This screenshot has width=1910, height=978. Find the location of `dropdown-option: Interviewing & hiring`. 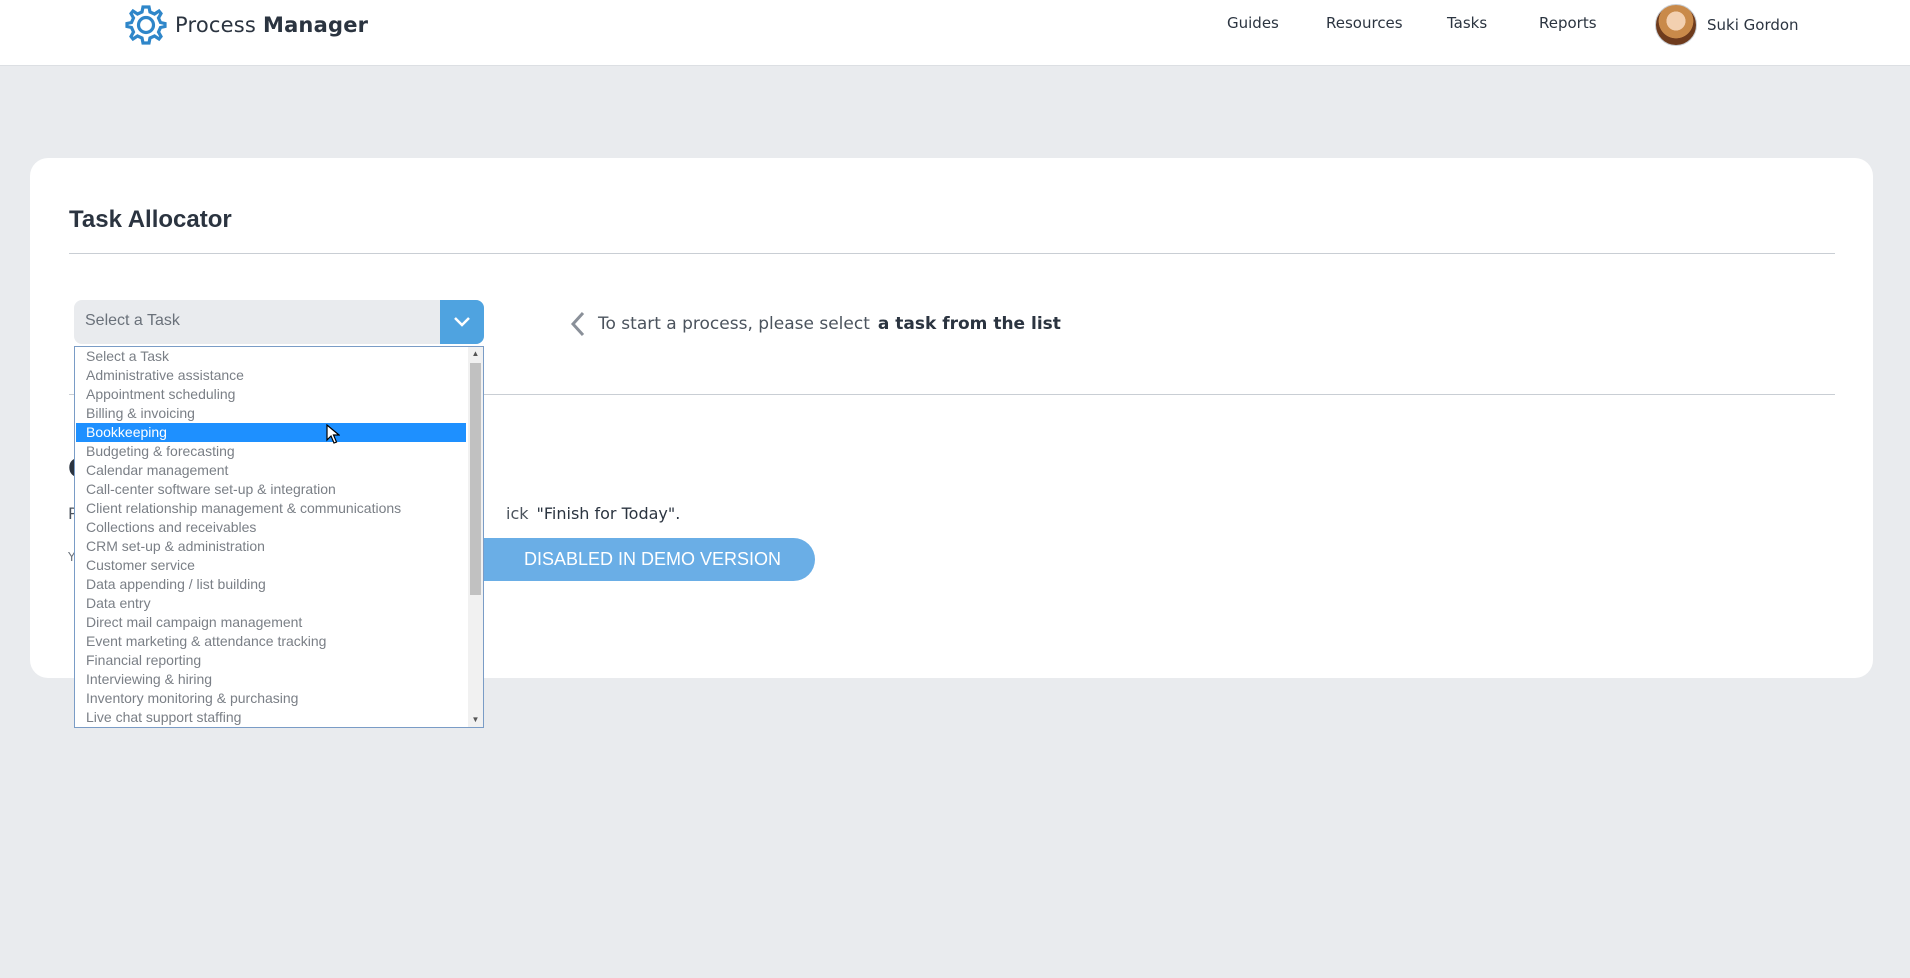

dropdown-option: Interviewing & hiring is located at coordinates (271, 679).